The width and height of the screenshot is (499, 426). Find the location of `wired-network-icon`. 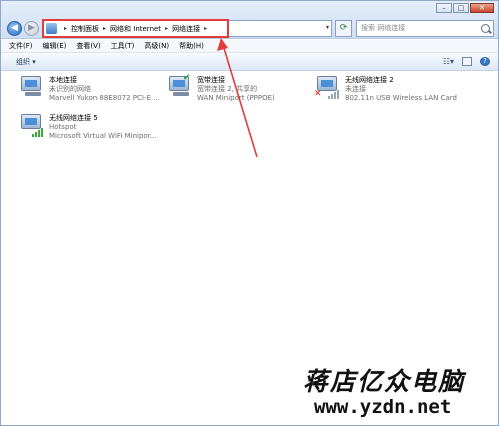

wired-network-icon is located at coordinates (32, 88).